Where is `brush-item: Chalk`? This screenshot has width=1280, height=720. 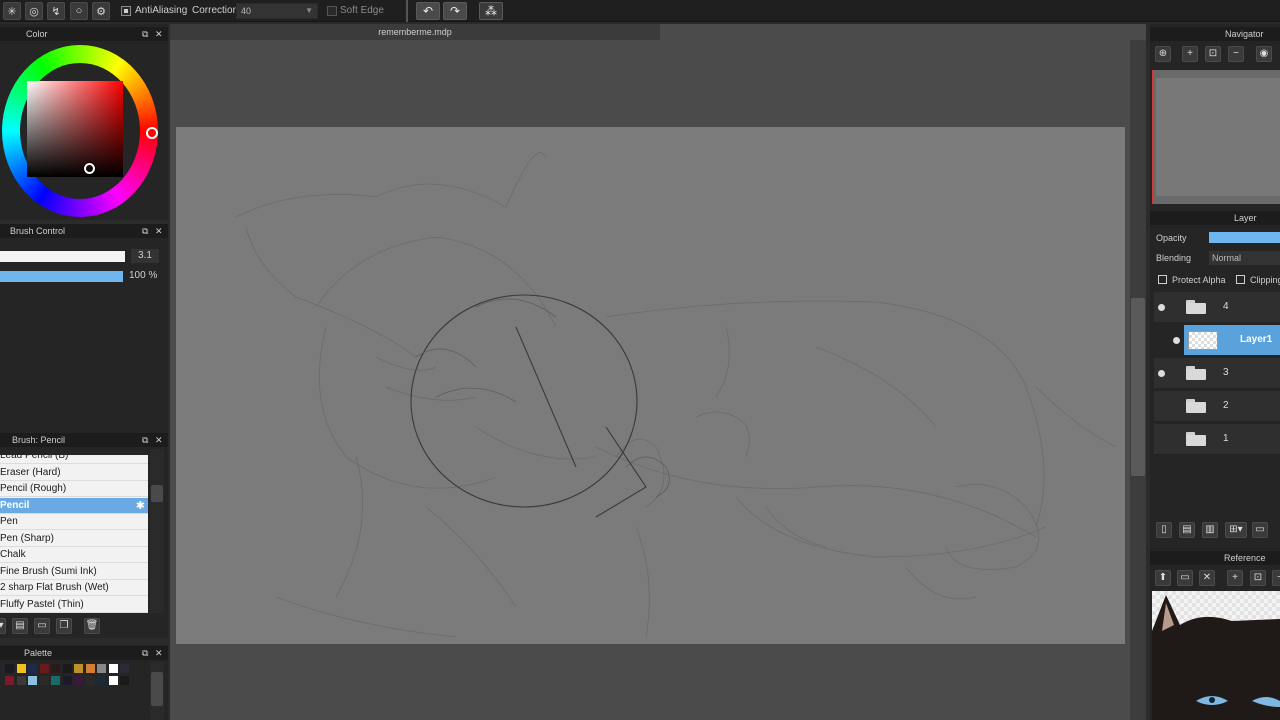 brush-item: Chalk is located at coordinates (74, 555).